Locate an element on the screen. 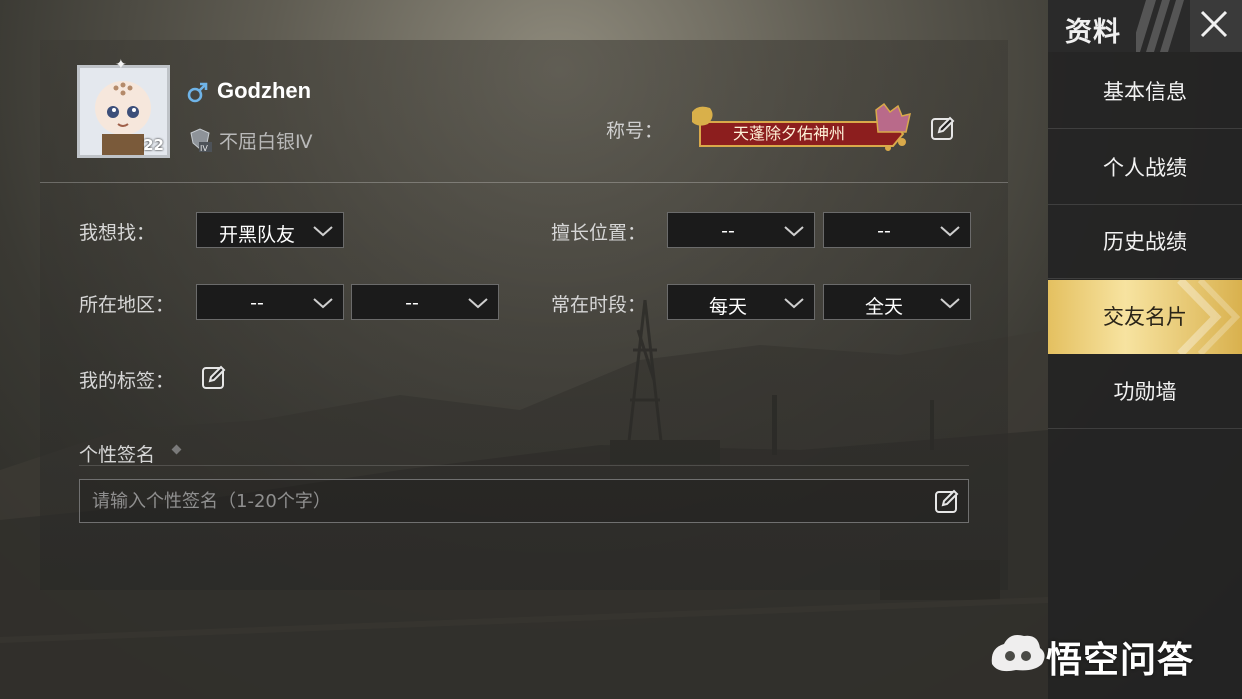 The height and width of the screenshot is (699, 1242). sidebar-title: 资料 is located at coordinates (1093, 32).